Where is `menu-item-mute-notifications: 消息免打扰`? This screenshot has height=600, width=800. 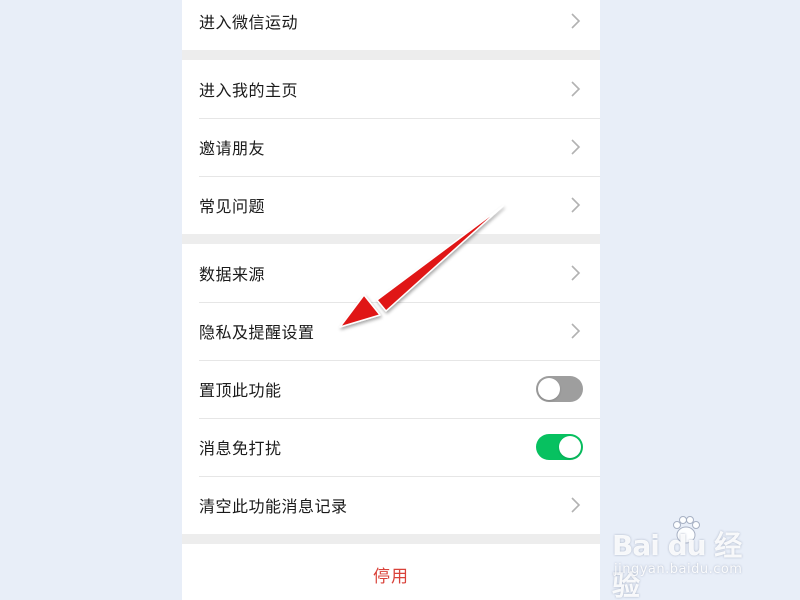 menu-item-mute-notifications: 消息免打扰 is located at coordinates (391, 447).